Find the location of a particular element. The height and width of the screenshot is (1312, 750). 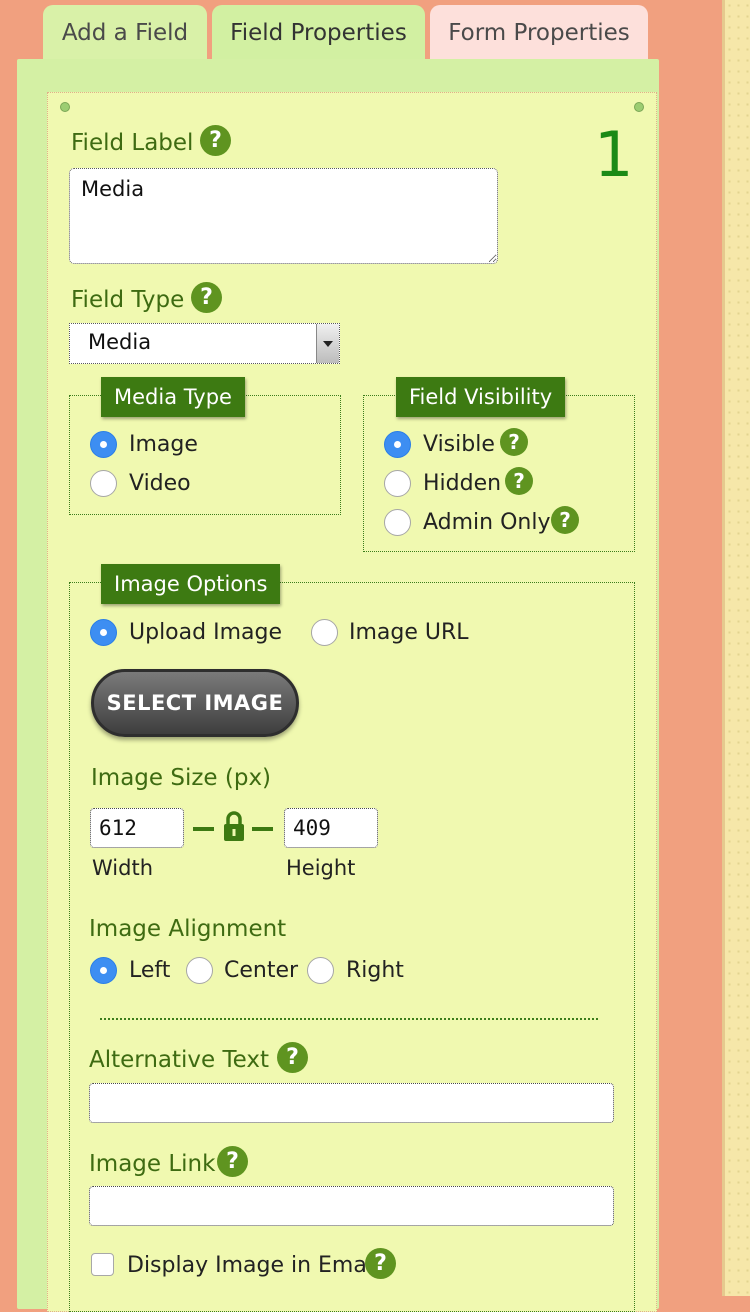

radio-media-video-label: Video is located at coordinates (160, 483).